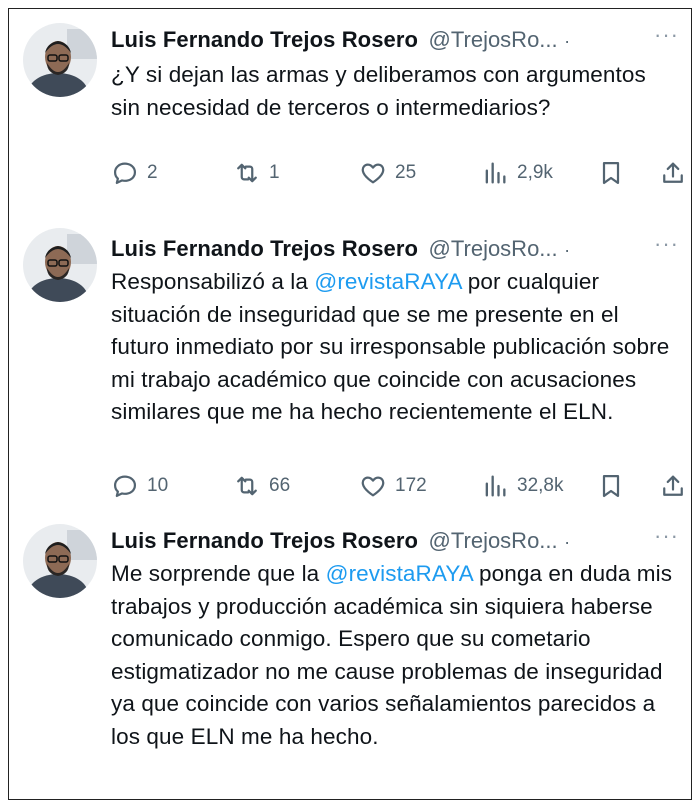 This screenshot has height=808, width=700. I want to click on tweet-actions: 2 1 25 2,9k, so click(397, 173).